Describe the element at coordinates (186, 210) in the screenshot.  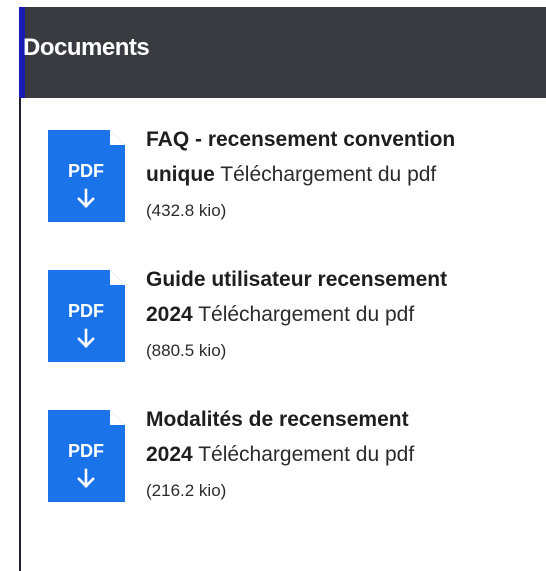
I see `file-size: (432.8 kio)` at that location.